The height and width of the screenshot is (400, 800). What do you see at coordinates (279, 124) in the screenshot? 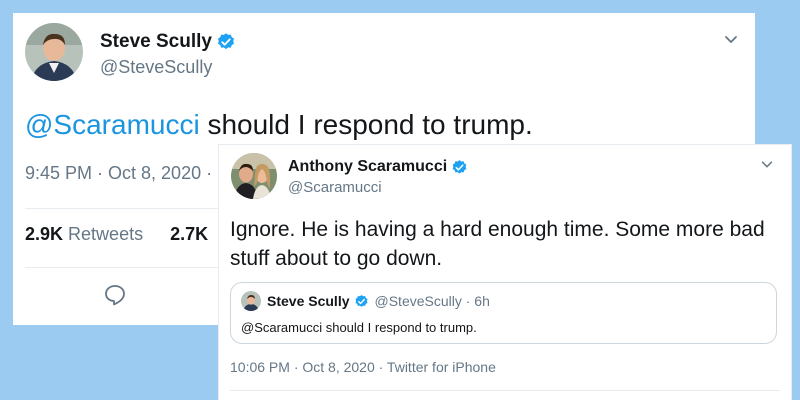
I see `tweet-text: @Scaramucci should I respond to trump.` at bounding box center [279, 124].